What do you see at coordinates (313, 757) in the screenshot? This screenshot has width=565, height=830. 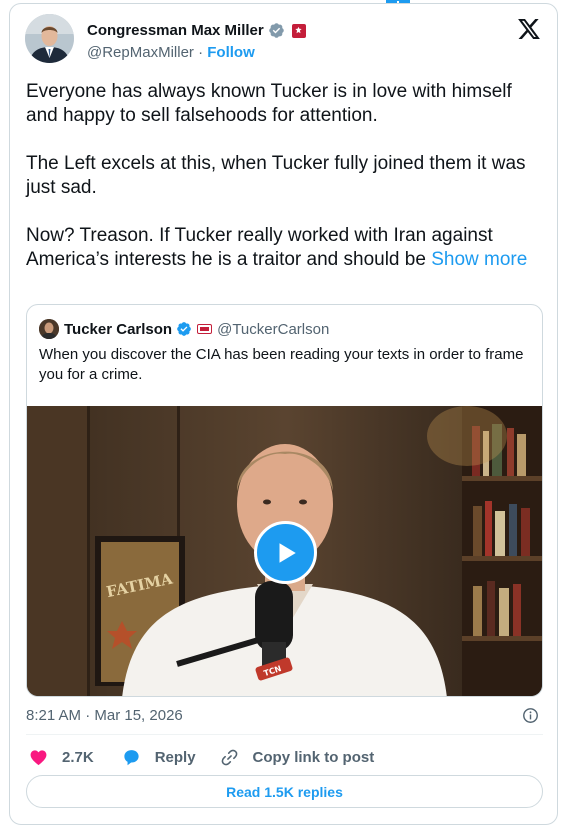 I see `copy-link-label: Copy link to post` at bounding box center [313, 757].